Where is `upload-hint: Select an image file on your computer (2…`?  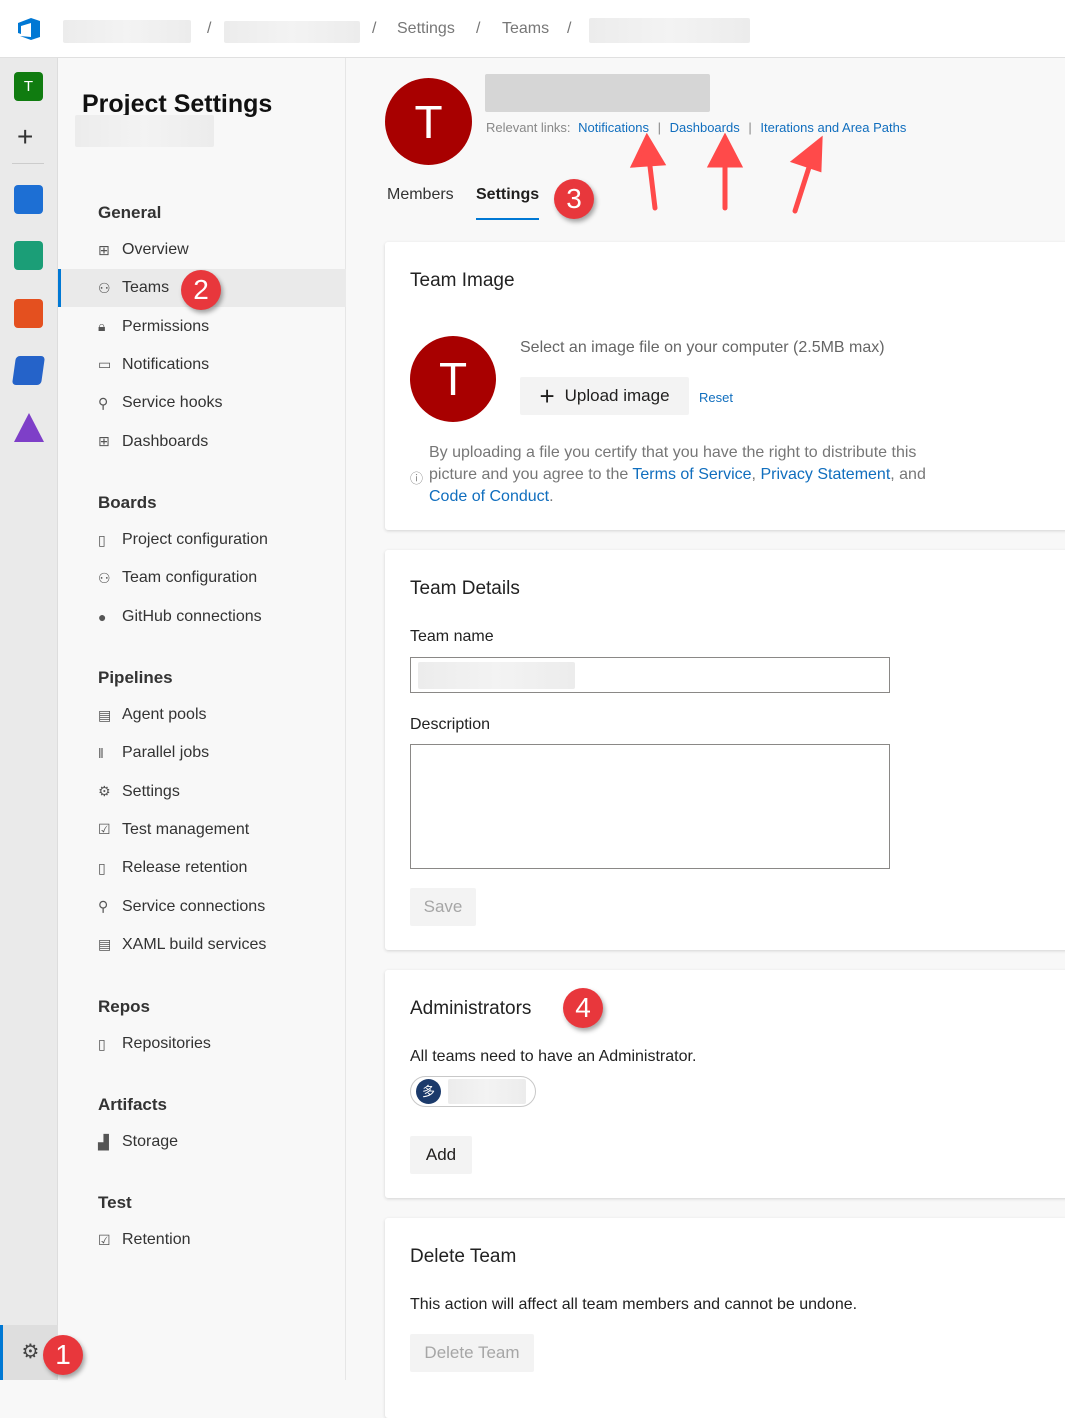 upload-hint: Select an image file on your computer (2… is located at coordinates (702, 347).